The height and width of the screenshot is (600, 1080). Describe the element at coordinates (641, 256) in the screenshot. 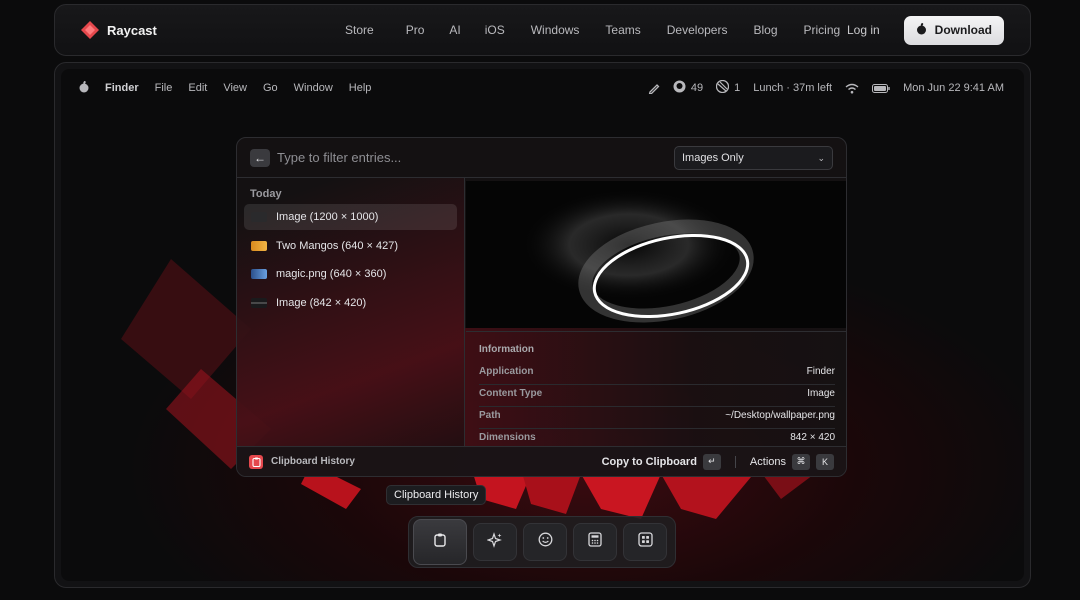

I see `ring-image` at that location.